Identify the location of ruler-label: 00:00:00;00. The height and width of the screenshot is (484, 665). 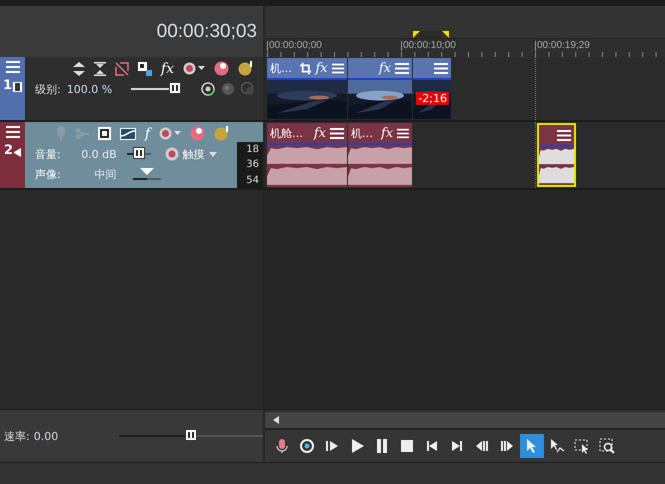
(294, 46).